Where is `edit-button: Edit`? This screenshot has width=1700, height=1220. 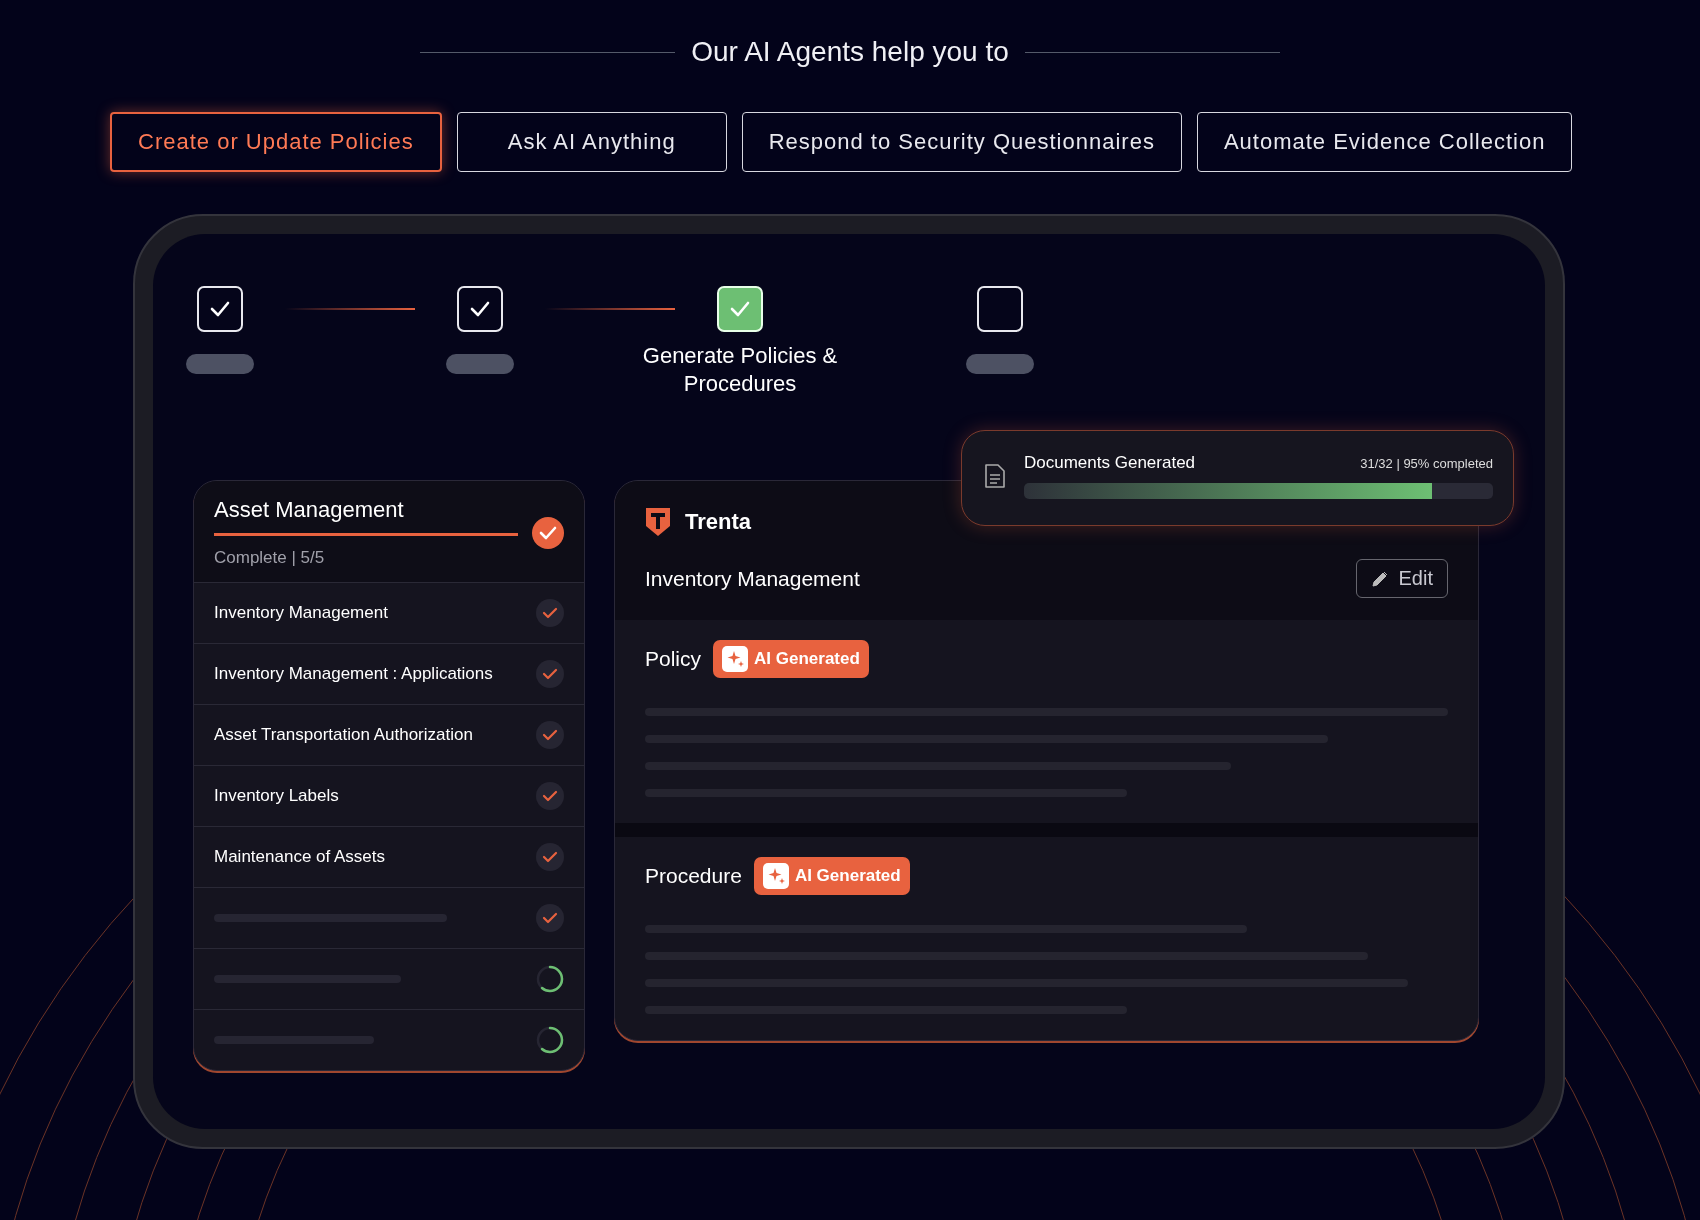
edit-button: Edit is located at coordinates (1401, 578).